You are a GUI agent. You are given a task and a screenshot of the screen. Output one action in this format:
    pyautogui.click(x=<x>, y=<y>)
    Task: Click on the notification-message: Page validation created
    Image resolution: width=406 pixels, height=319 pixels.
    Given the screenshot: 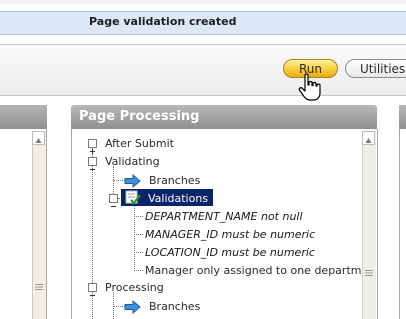 What is the action you would take?
    pyautogui.click(x=163, y=21)
    